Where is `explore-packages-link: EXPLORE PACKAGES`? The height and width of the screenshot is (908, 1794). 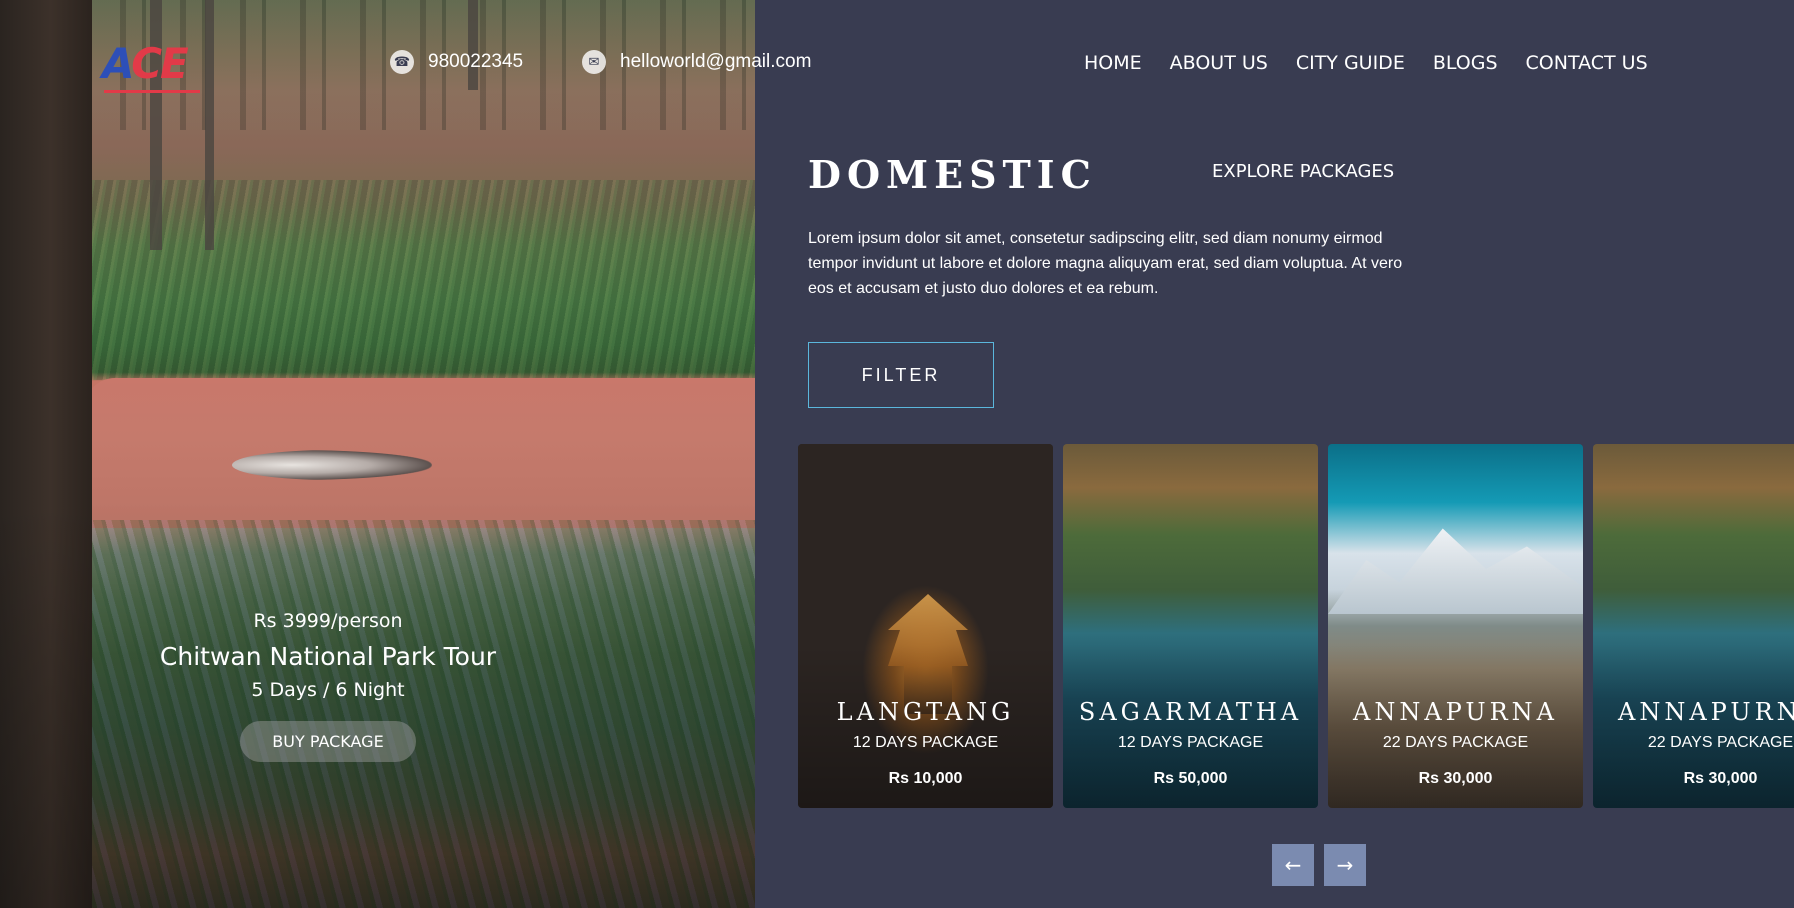
explore-packages-link: EXPLORE PACKAGES is located at coordinates (1303, 171).